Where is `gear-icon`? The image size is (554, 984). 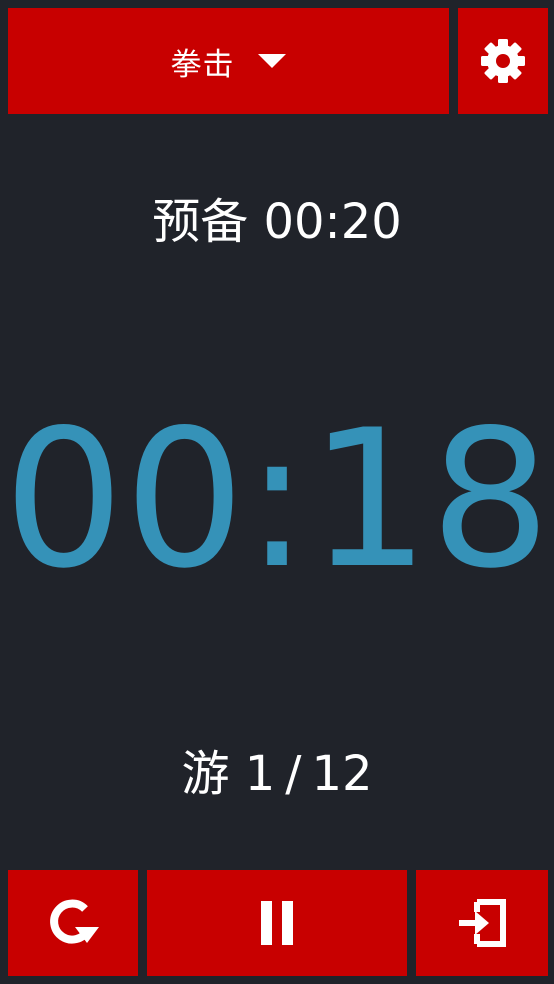 gear-icon is located at coordinates (503, 61).